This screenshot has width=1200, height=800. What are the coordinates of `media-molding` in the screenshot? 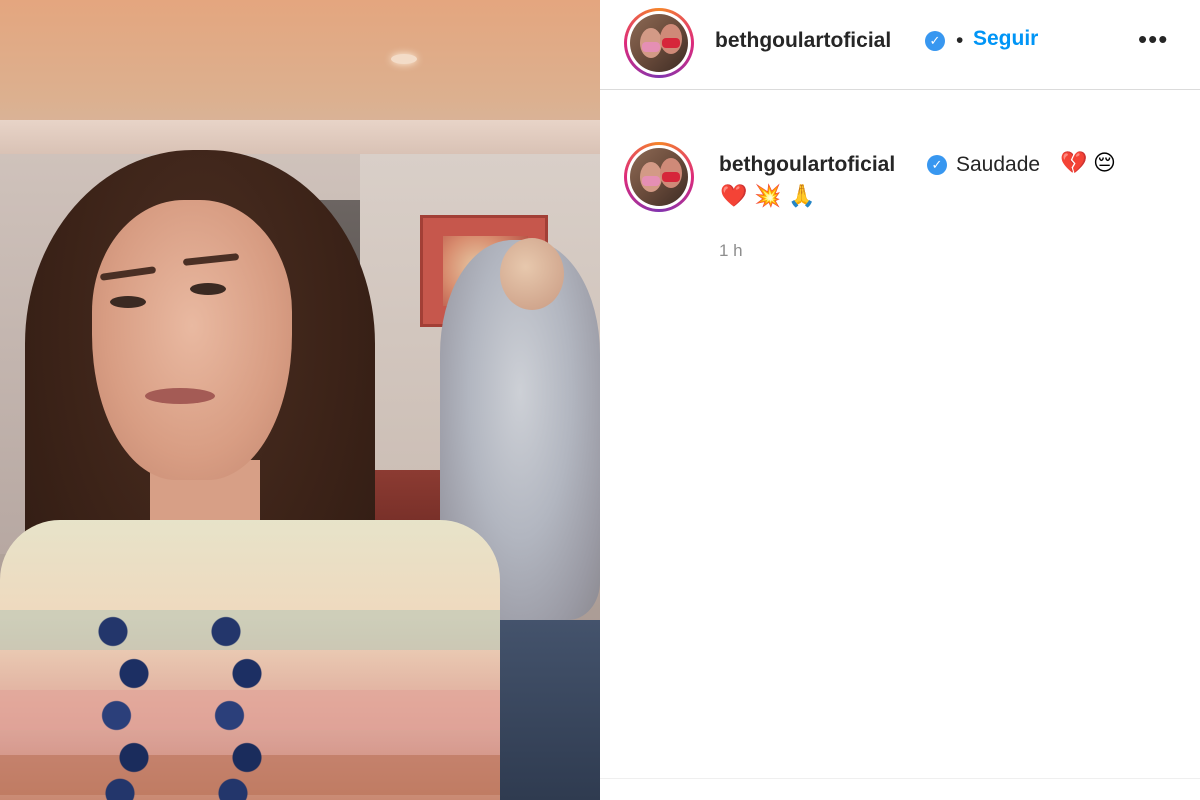 It's located at (300, 137).